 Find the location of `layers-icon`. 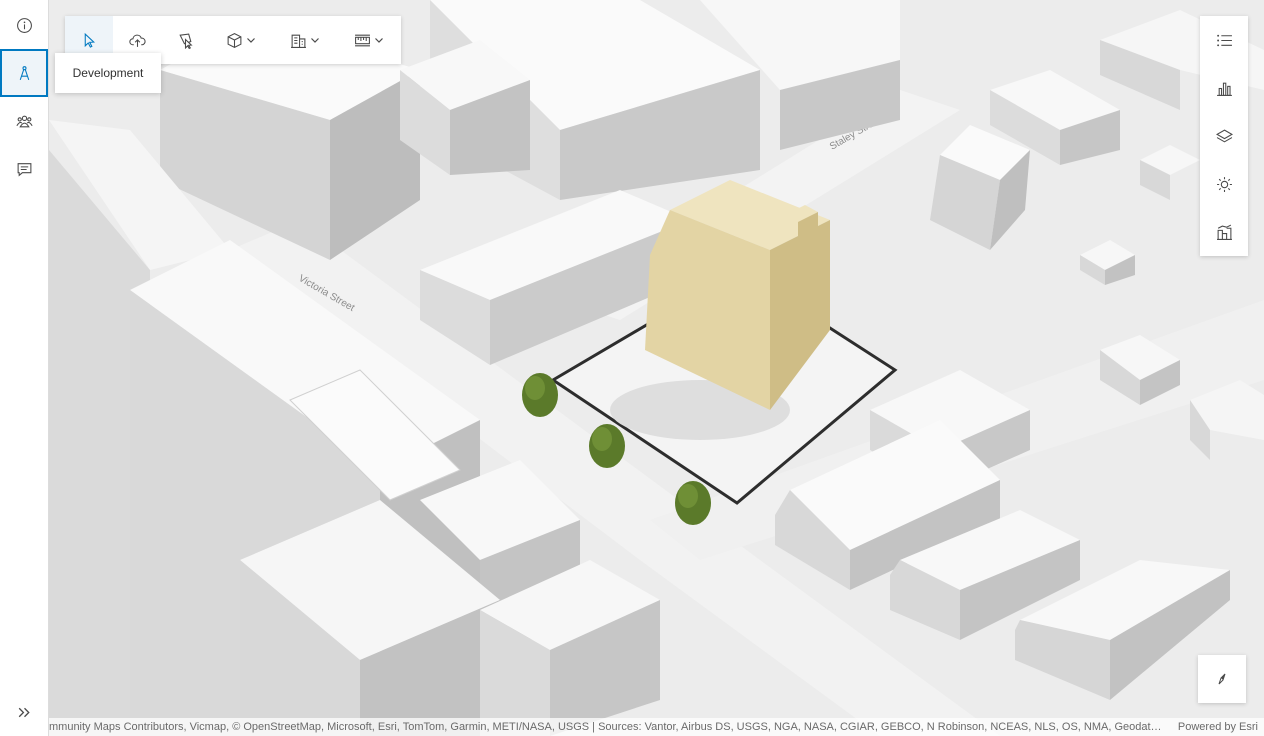

layers-icon is located at coordinates (1224, 135).